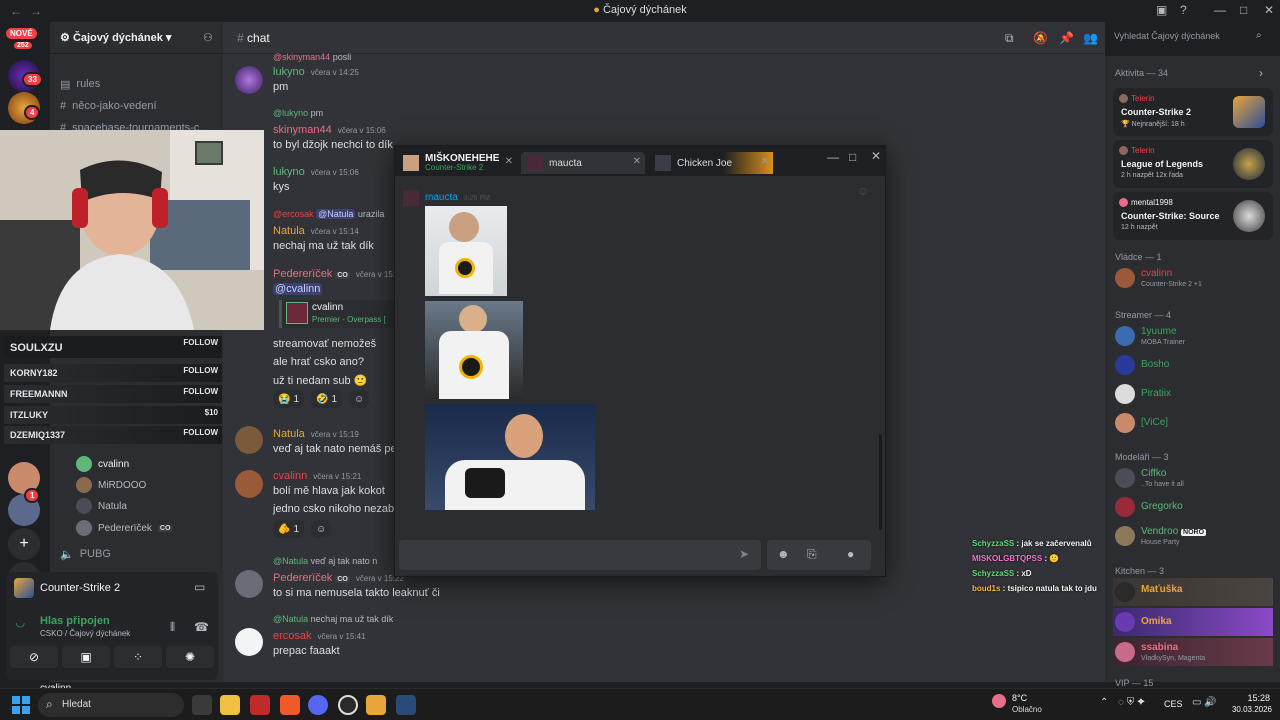  What do you see at coordinates (1173, 704) in the screenshot?
I see `language-indicator: CES` at bounding box center [1173, 704].